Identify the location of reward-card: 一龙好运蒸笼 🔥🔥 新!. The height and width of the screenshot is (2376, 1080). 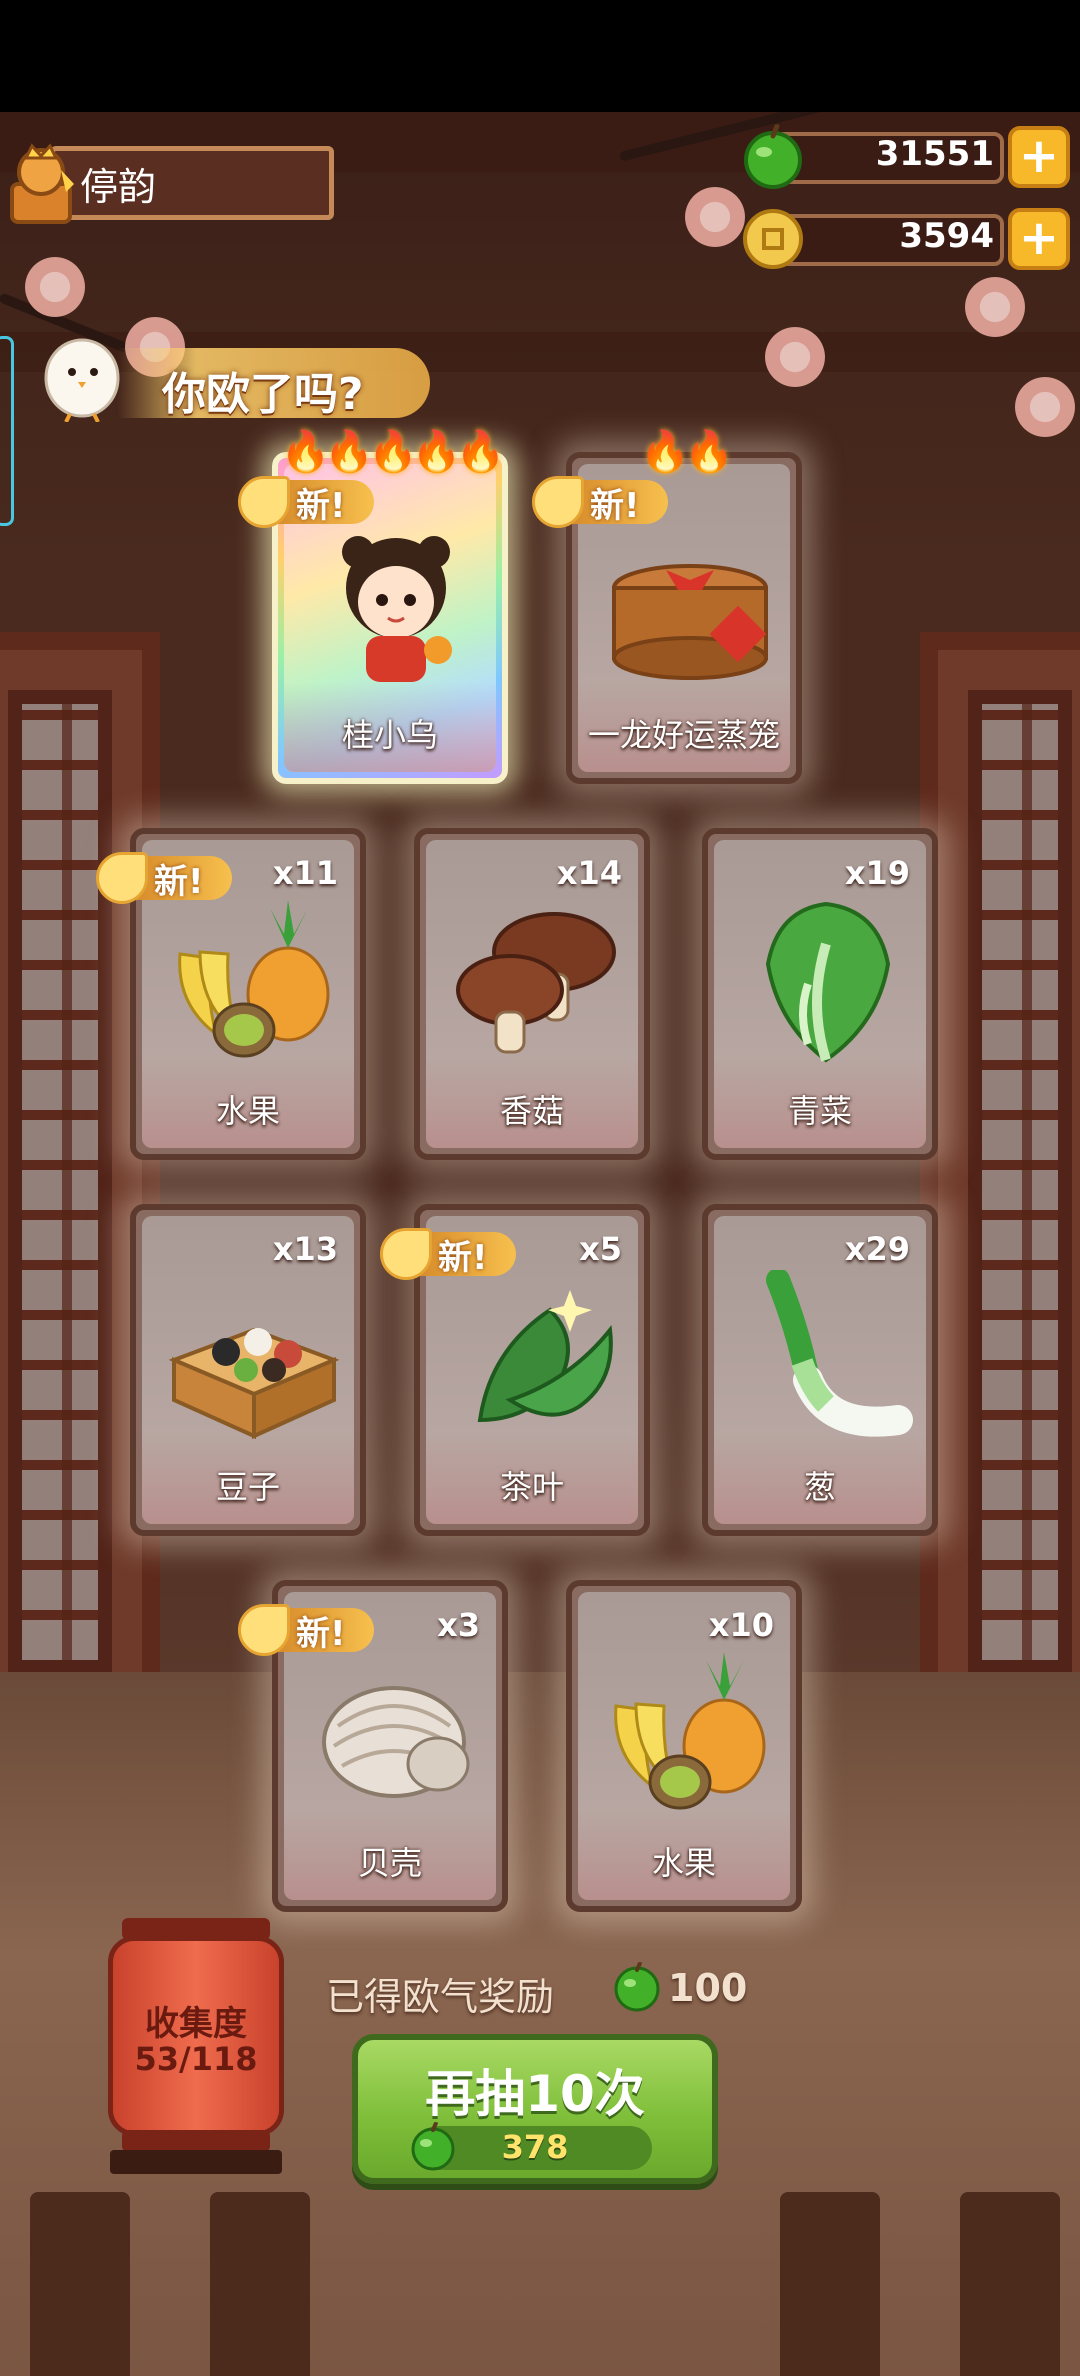
(667, 606).